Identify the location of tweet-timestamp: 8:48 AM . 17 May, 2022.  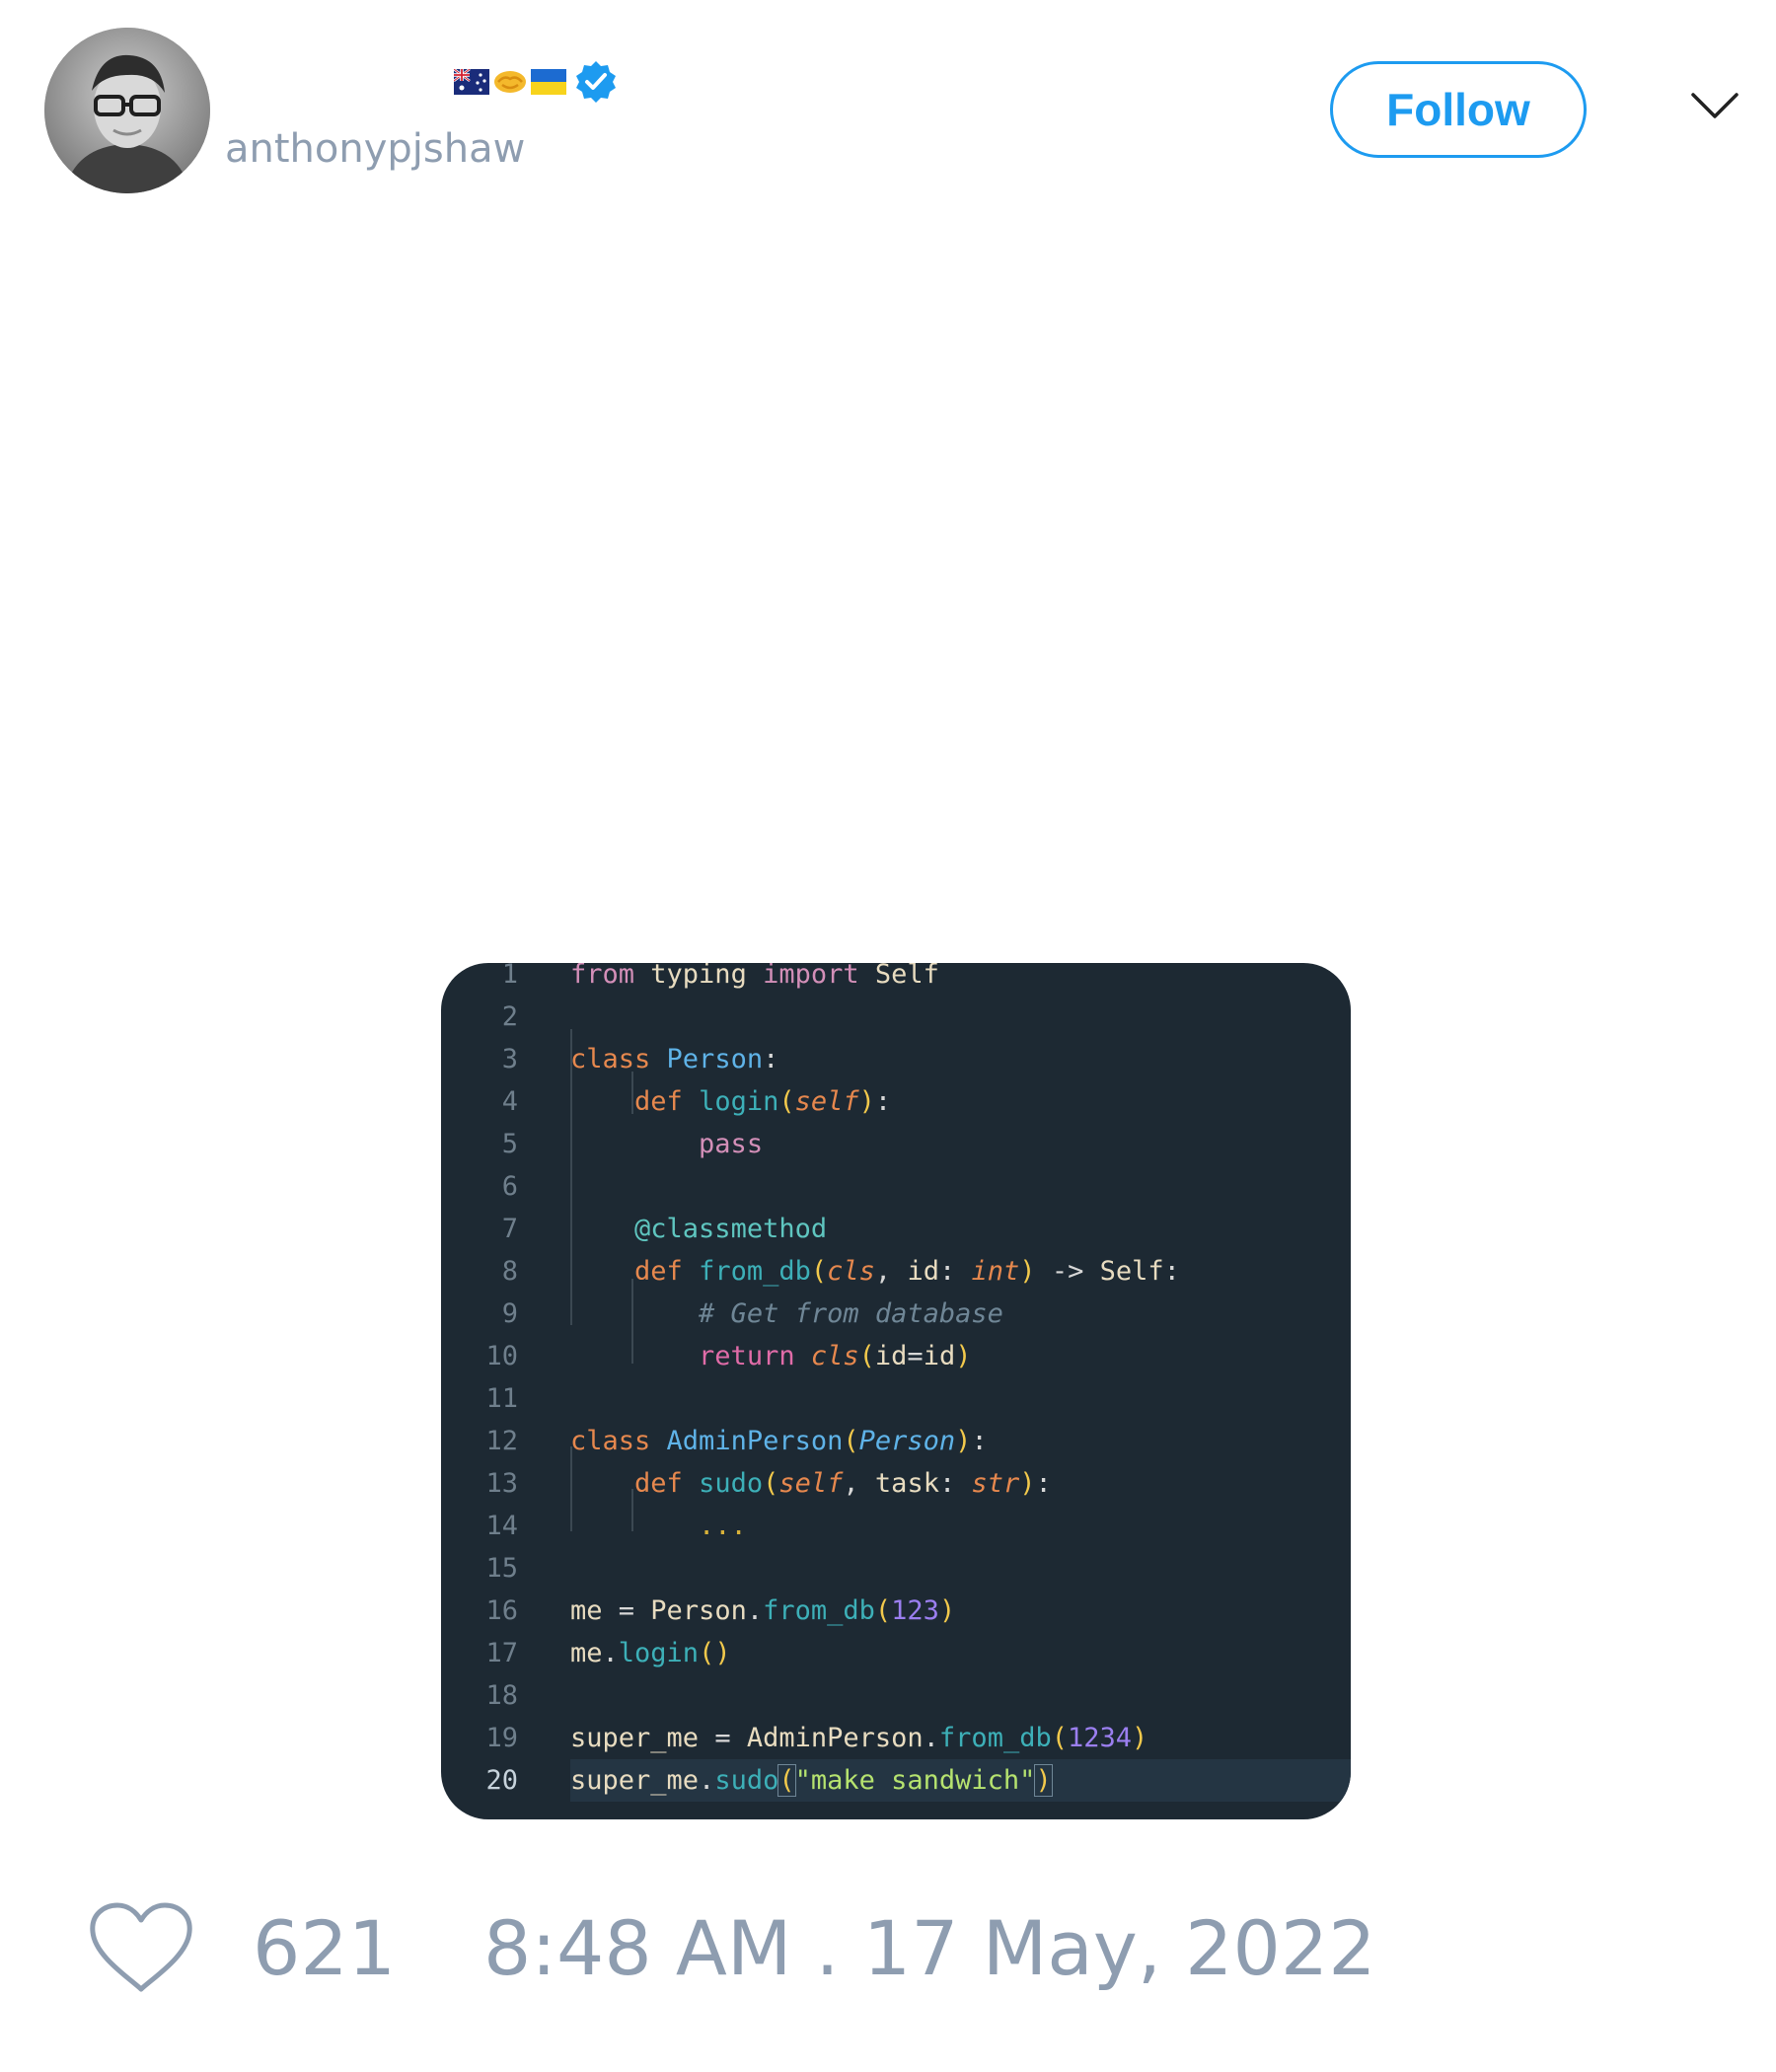
(929, 1948).